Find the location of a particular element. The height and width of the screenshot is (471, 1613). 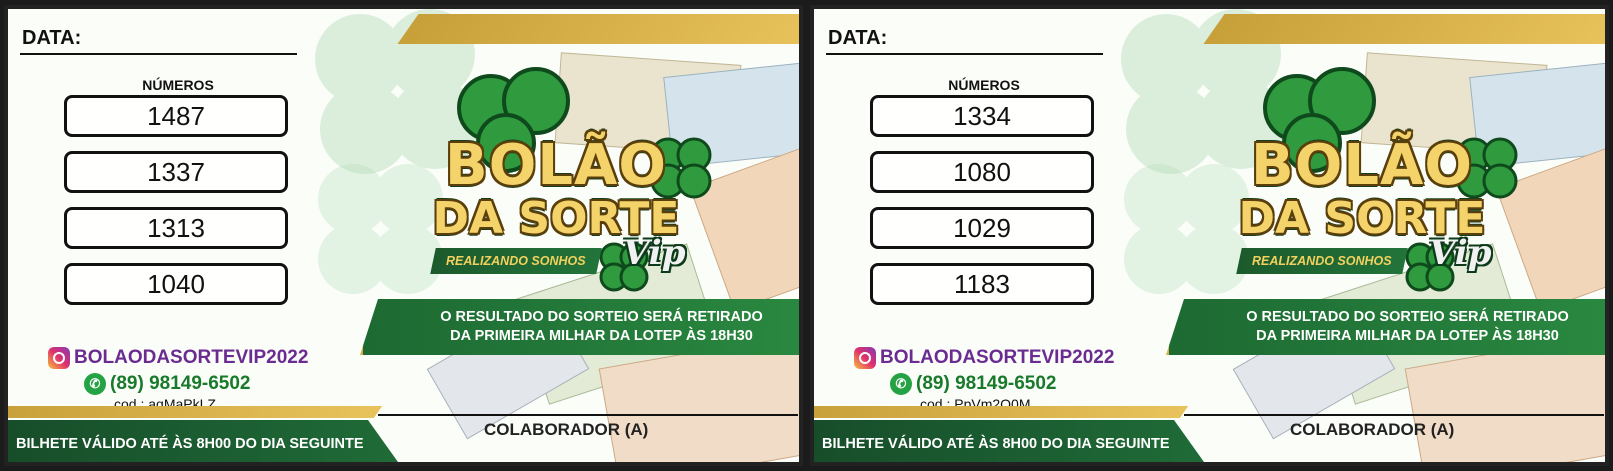

number-box: 1337 is located at coordinates (176, 172).